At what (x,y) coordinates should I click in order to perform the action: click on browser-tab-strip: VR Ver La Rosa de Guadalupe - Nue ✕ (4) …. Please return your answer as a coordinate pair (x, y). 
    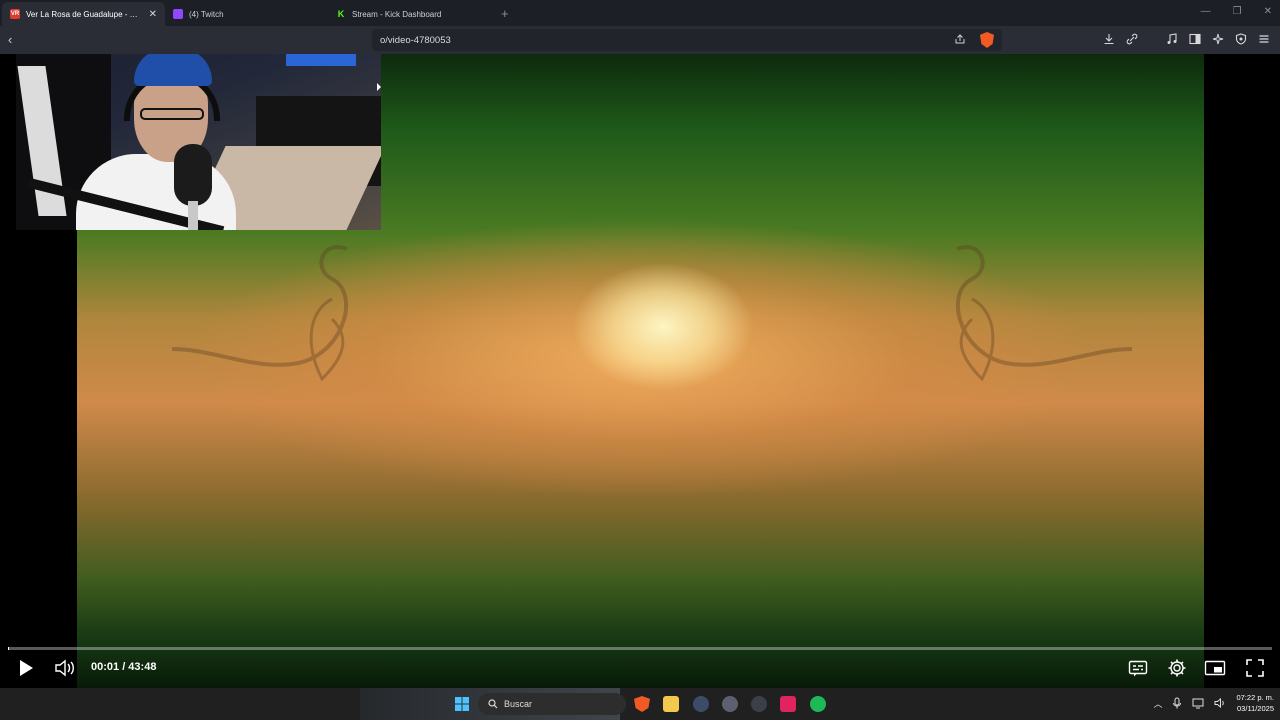
    Looking at the image, I should click on (640, 13).